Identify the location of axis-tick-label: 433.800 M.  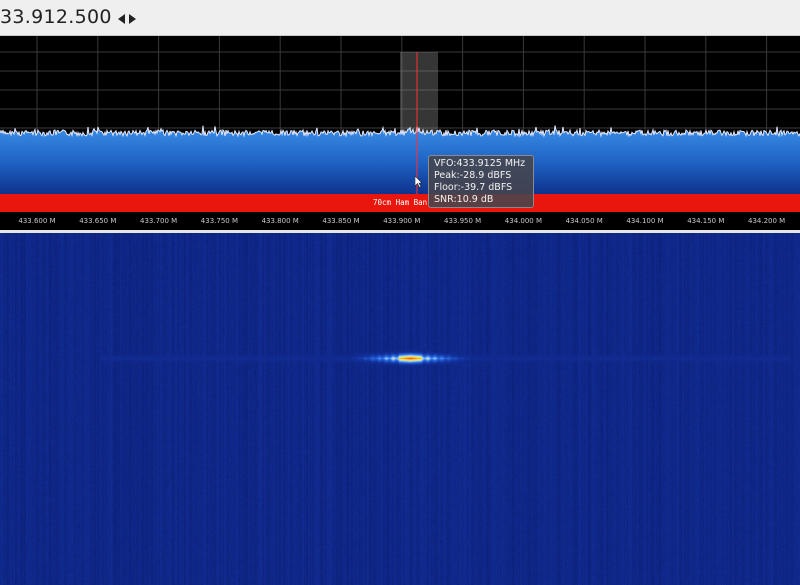
(280, 221).